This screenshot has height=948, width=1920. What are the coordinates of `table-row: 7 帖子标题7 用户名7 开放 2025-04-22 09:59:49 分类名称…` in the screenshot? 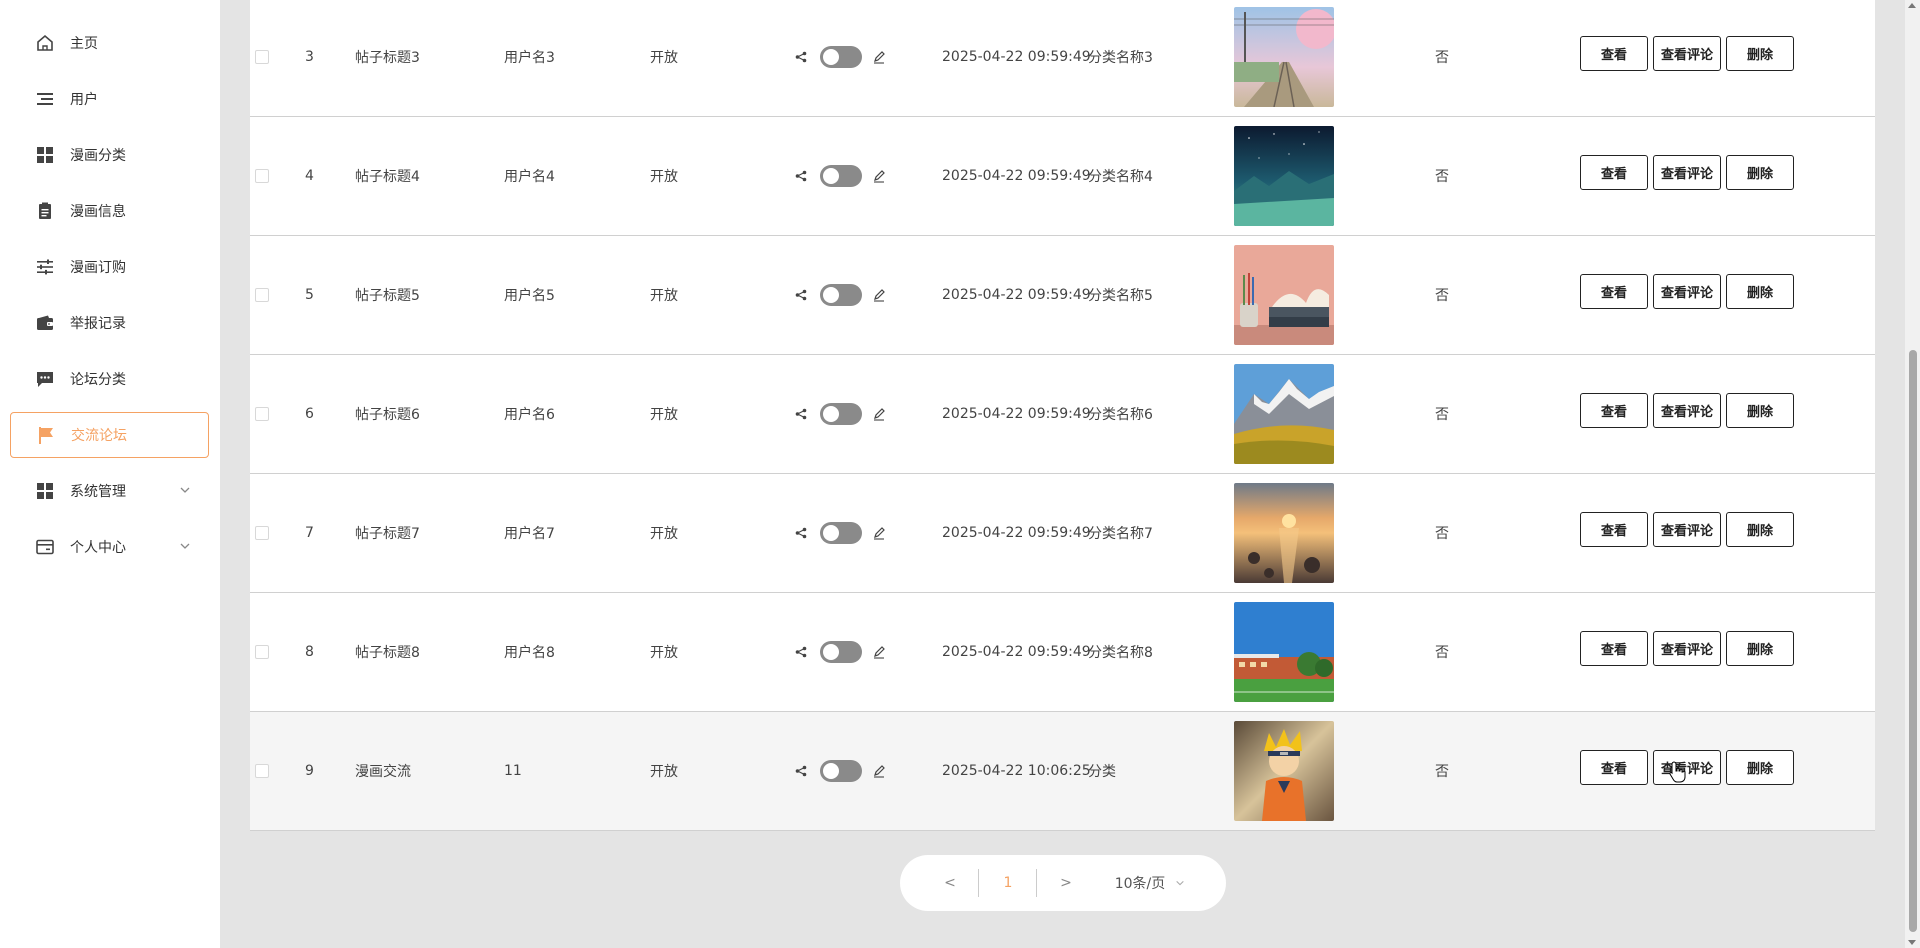 It's located at (1062, 533).